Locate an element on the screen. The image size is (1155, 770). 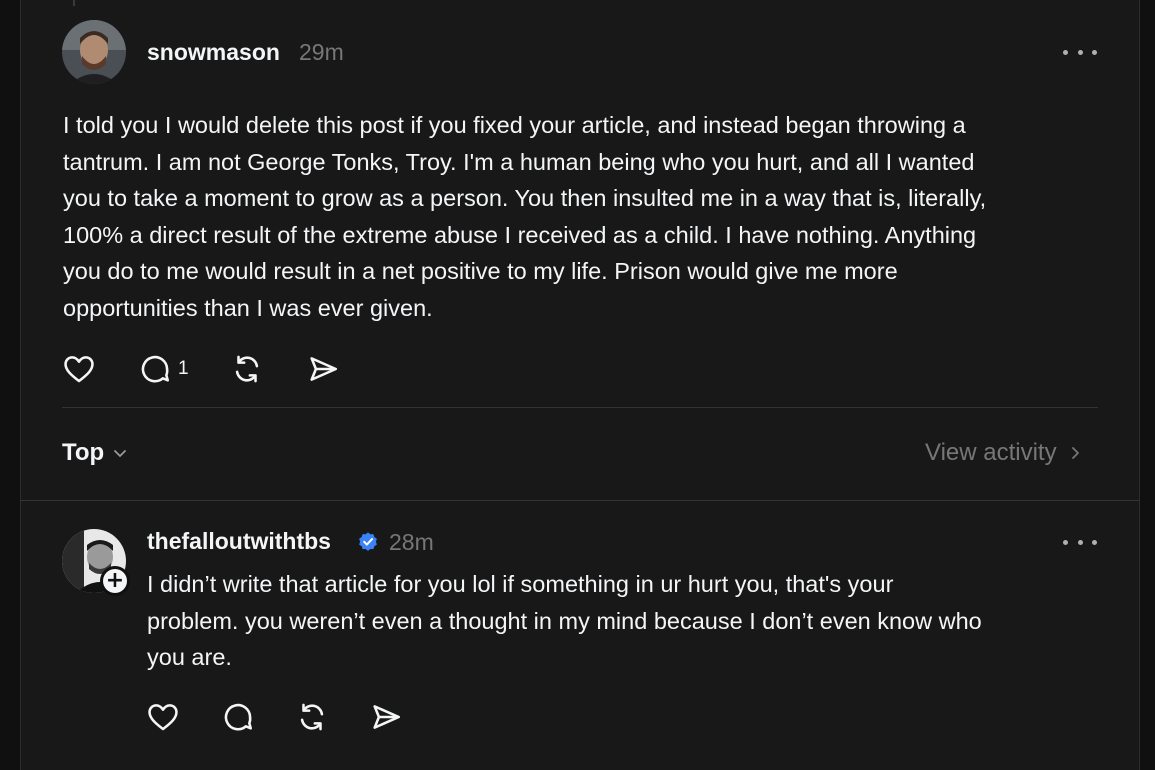
post-username: snowmason is located at coordinates (213, 52).